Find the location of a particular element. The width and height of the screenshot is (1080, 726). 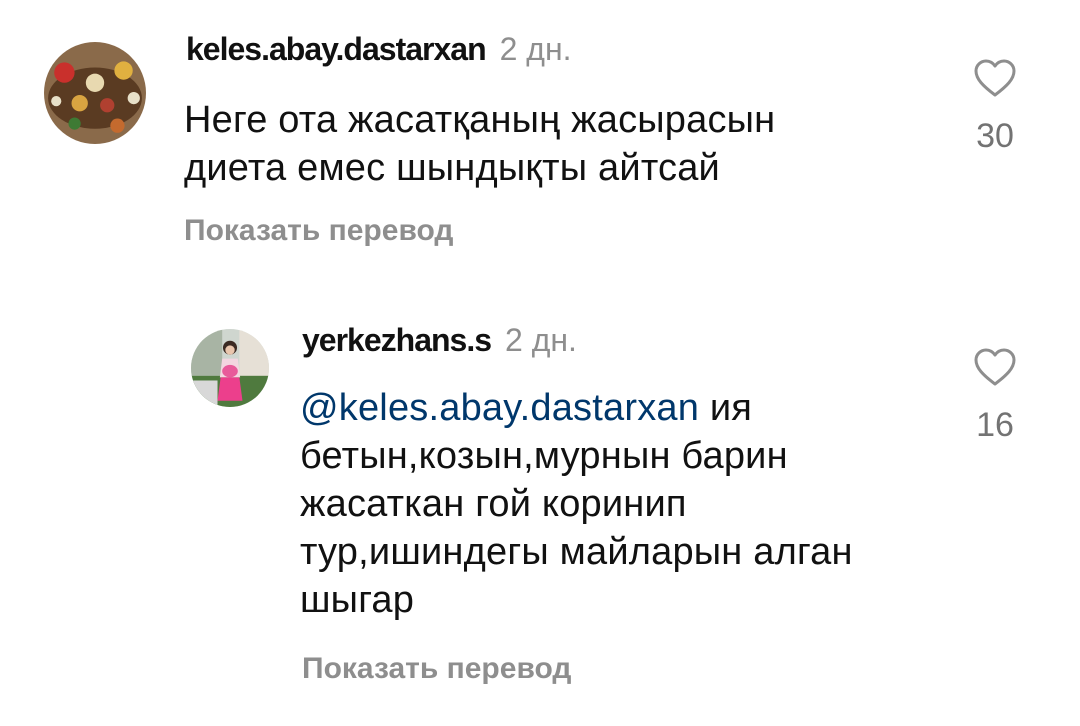

username: keles.abay.dastarxan is located at coordinates (336, 49).